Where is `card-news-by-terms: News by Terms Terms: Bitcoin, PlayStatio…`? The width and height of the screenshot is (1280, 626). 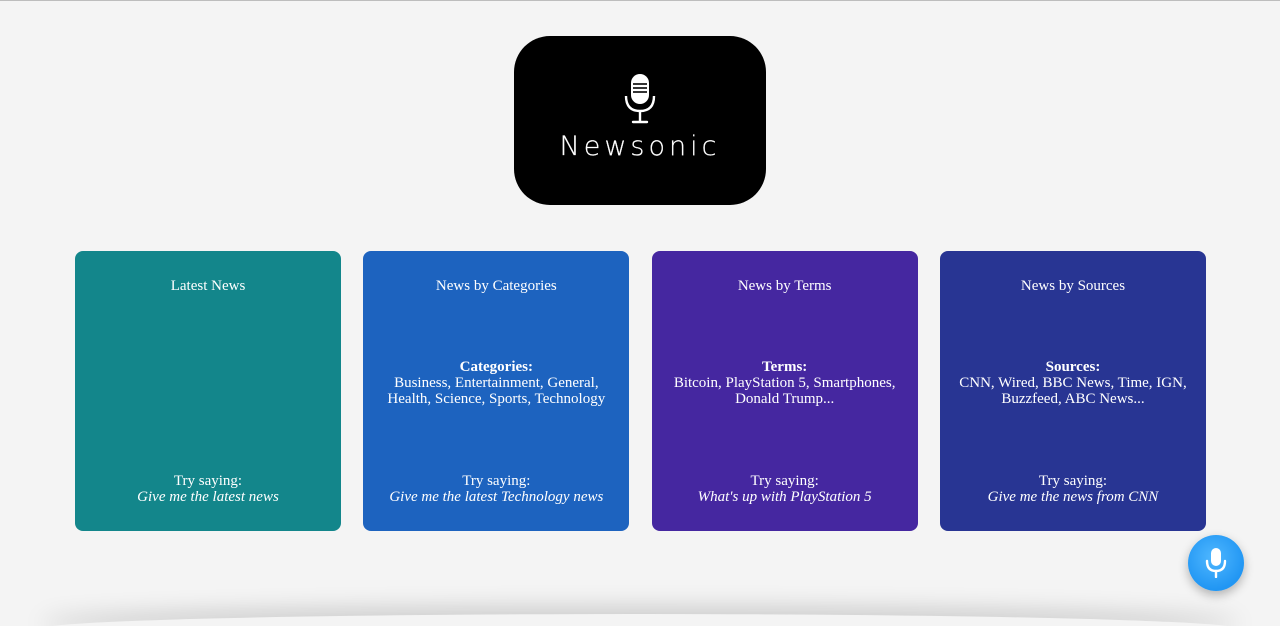 card-news-by-terms: News by Terms Terms: Bitcoin, PlayStatio… is located at coordinates (784, 391).